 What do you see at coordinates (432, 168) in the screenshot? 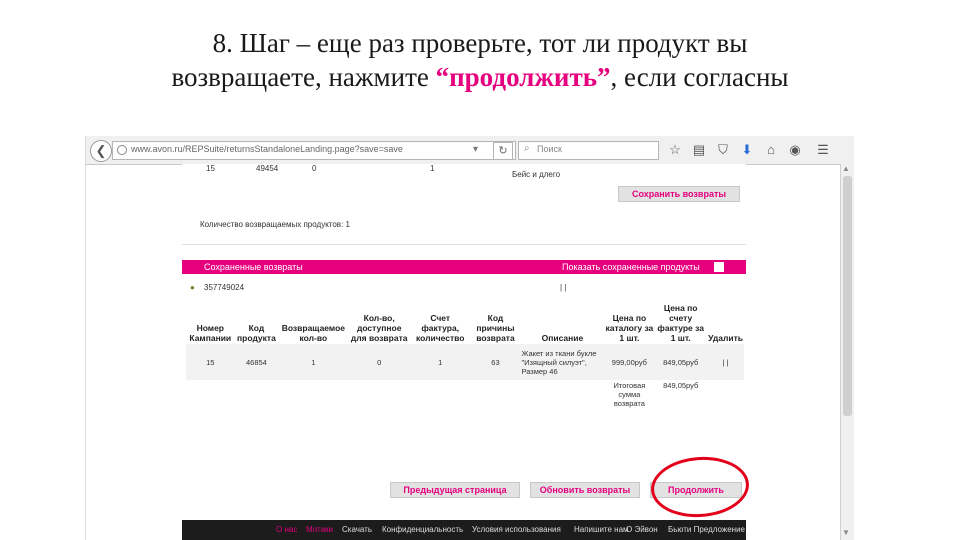
I see `top-row-available: 1` at bounding box center [432, 168].